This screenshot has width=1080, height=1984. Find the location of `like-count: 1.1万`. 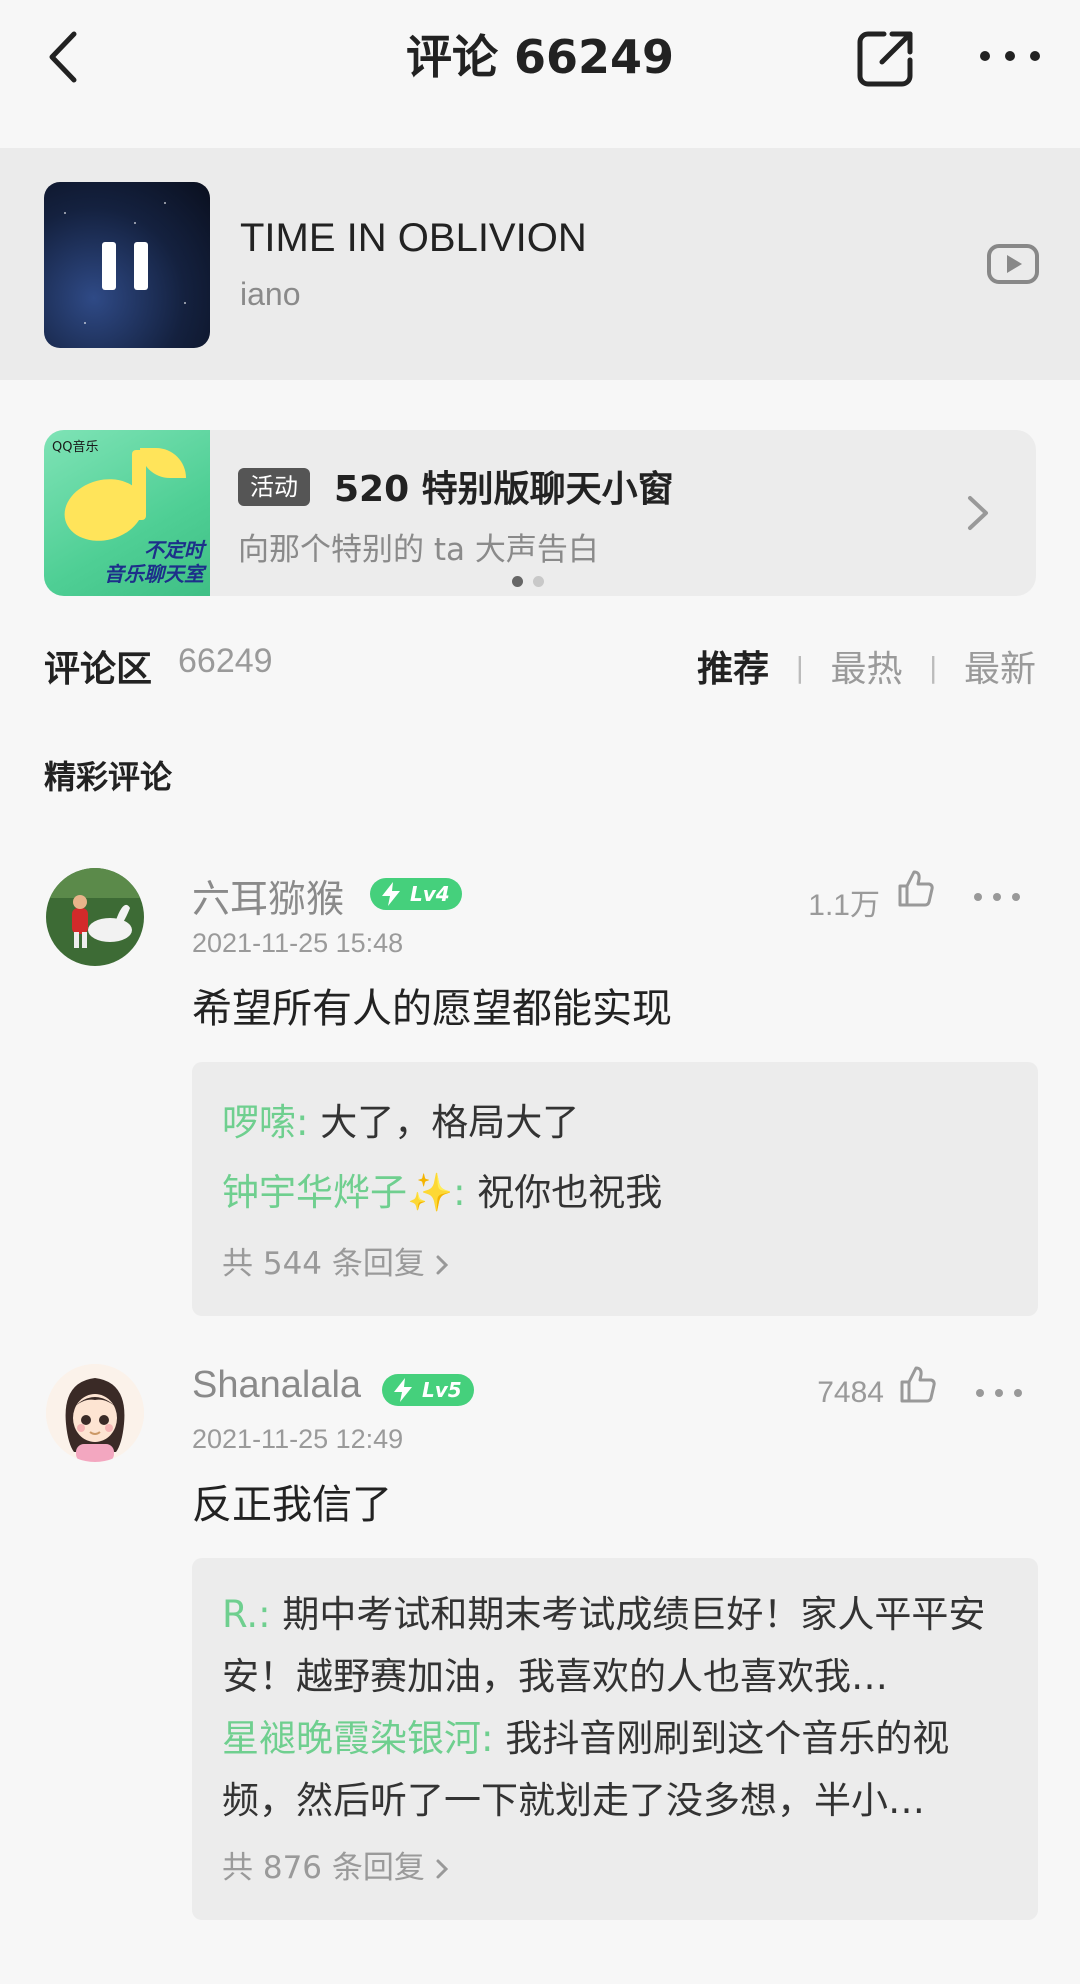

like-count: 1.1万 is located at coordinates (844, 905).